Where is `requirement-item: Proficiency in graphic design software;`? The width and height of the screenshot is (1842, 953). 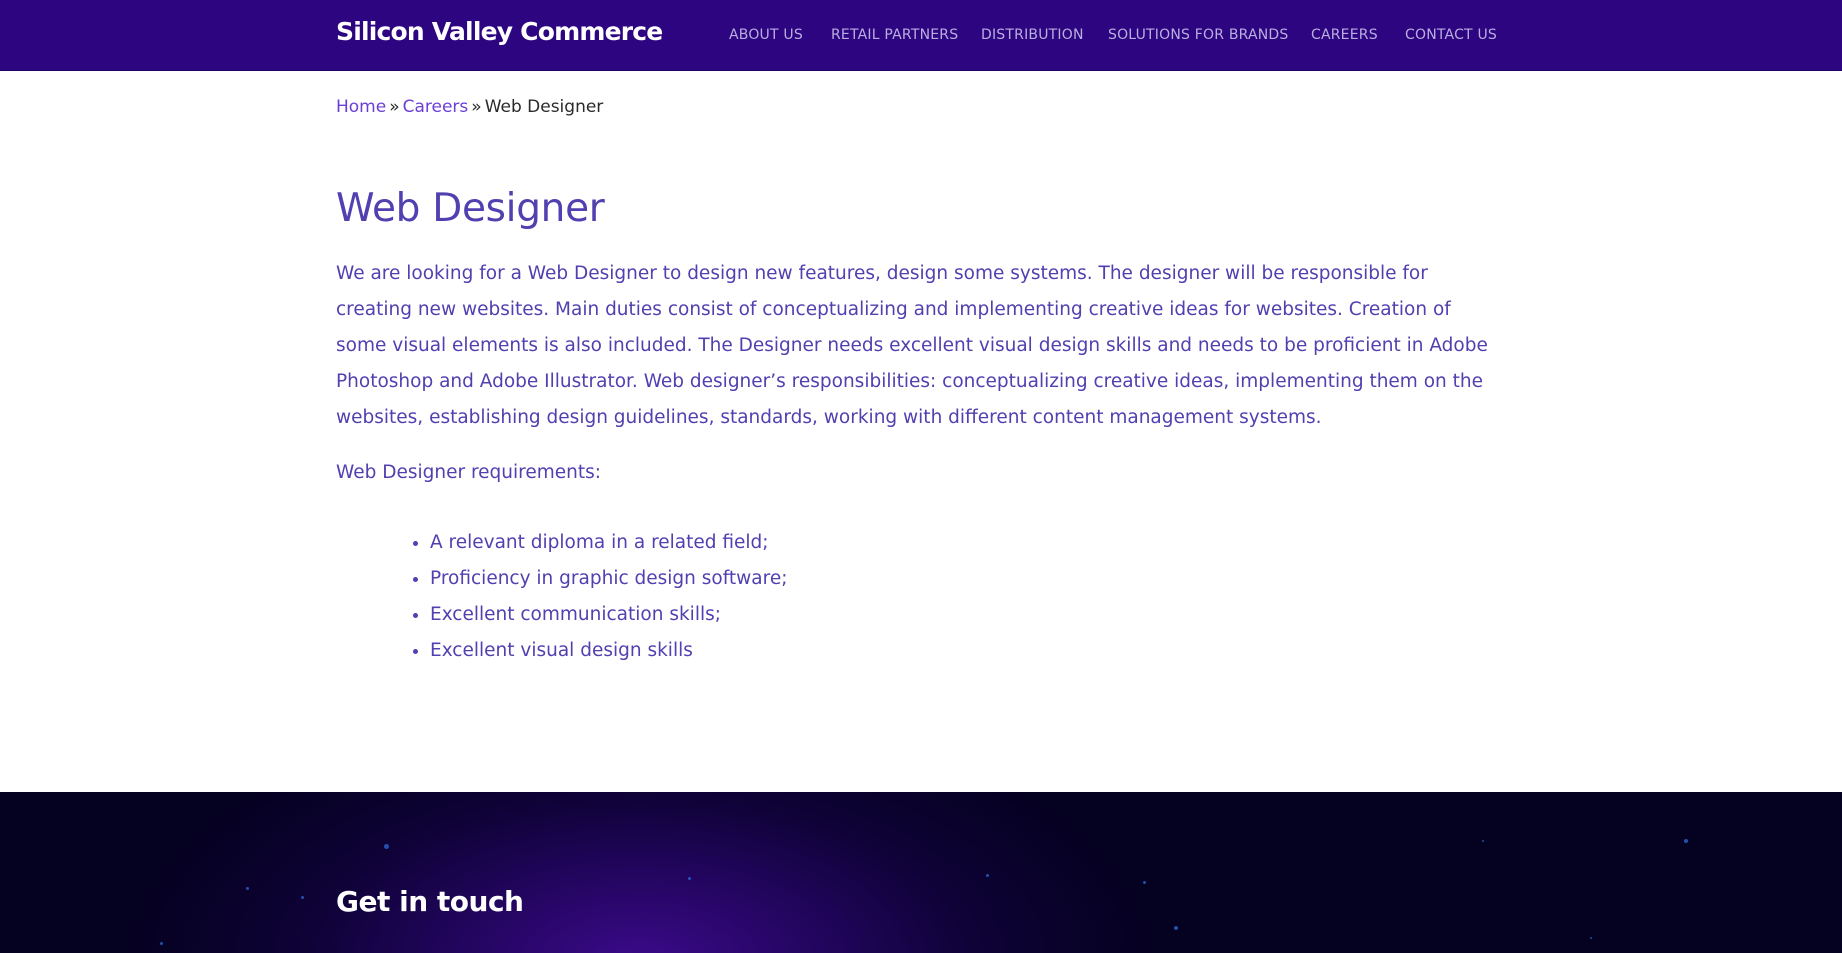
requirement-item: Proficiency in graphic design software; is located at coordinates (608, 579).